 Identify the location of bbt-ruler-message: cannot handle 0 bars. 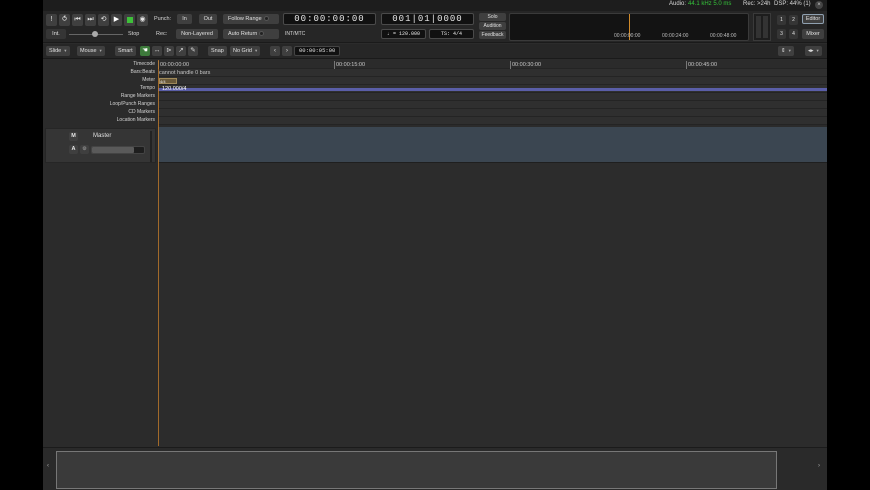
(185, 73).